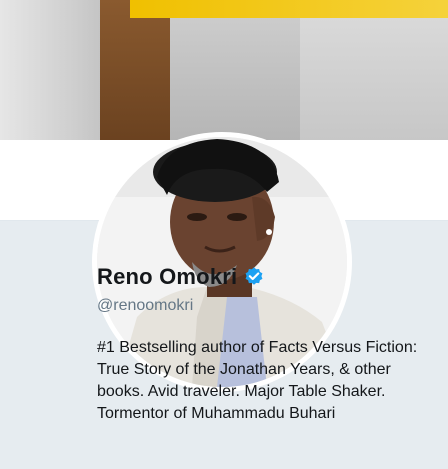 The width and height of the screenshot is (448, 469). Describe the element at coordinates (289, 9) in the screenshot. I see `banner-yellow-strip` at that location.